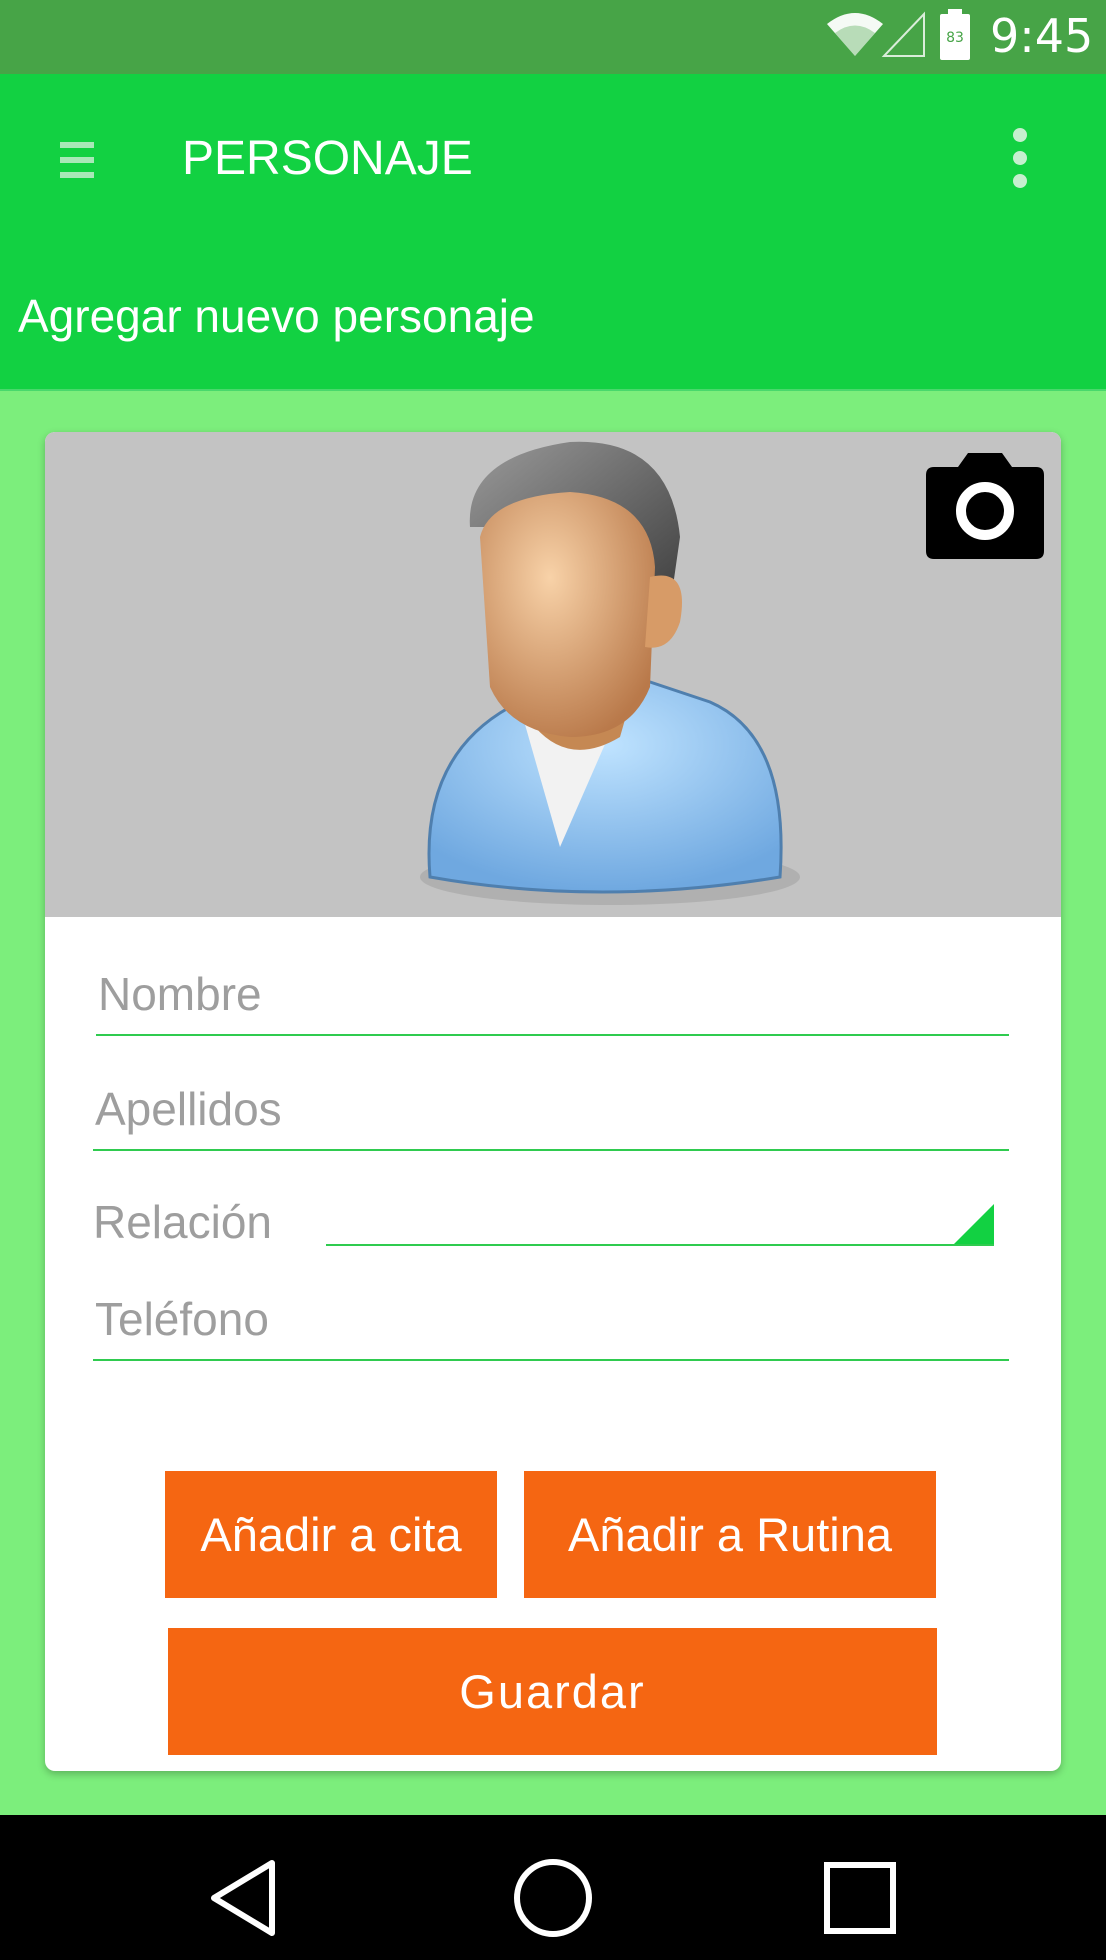  Describe the element at coordinates (610, 673) in the screenshot. I see `person-avatar` at that location.